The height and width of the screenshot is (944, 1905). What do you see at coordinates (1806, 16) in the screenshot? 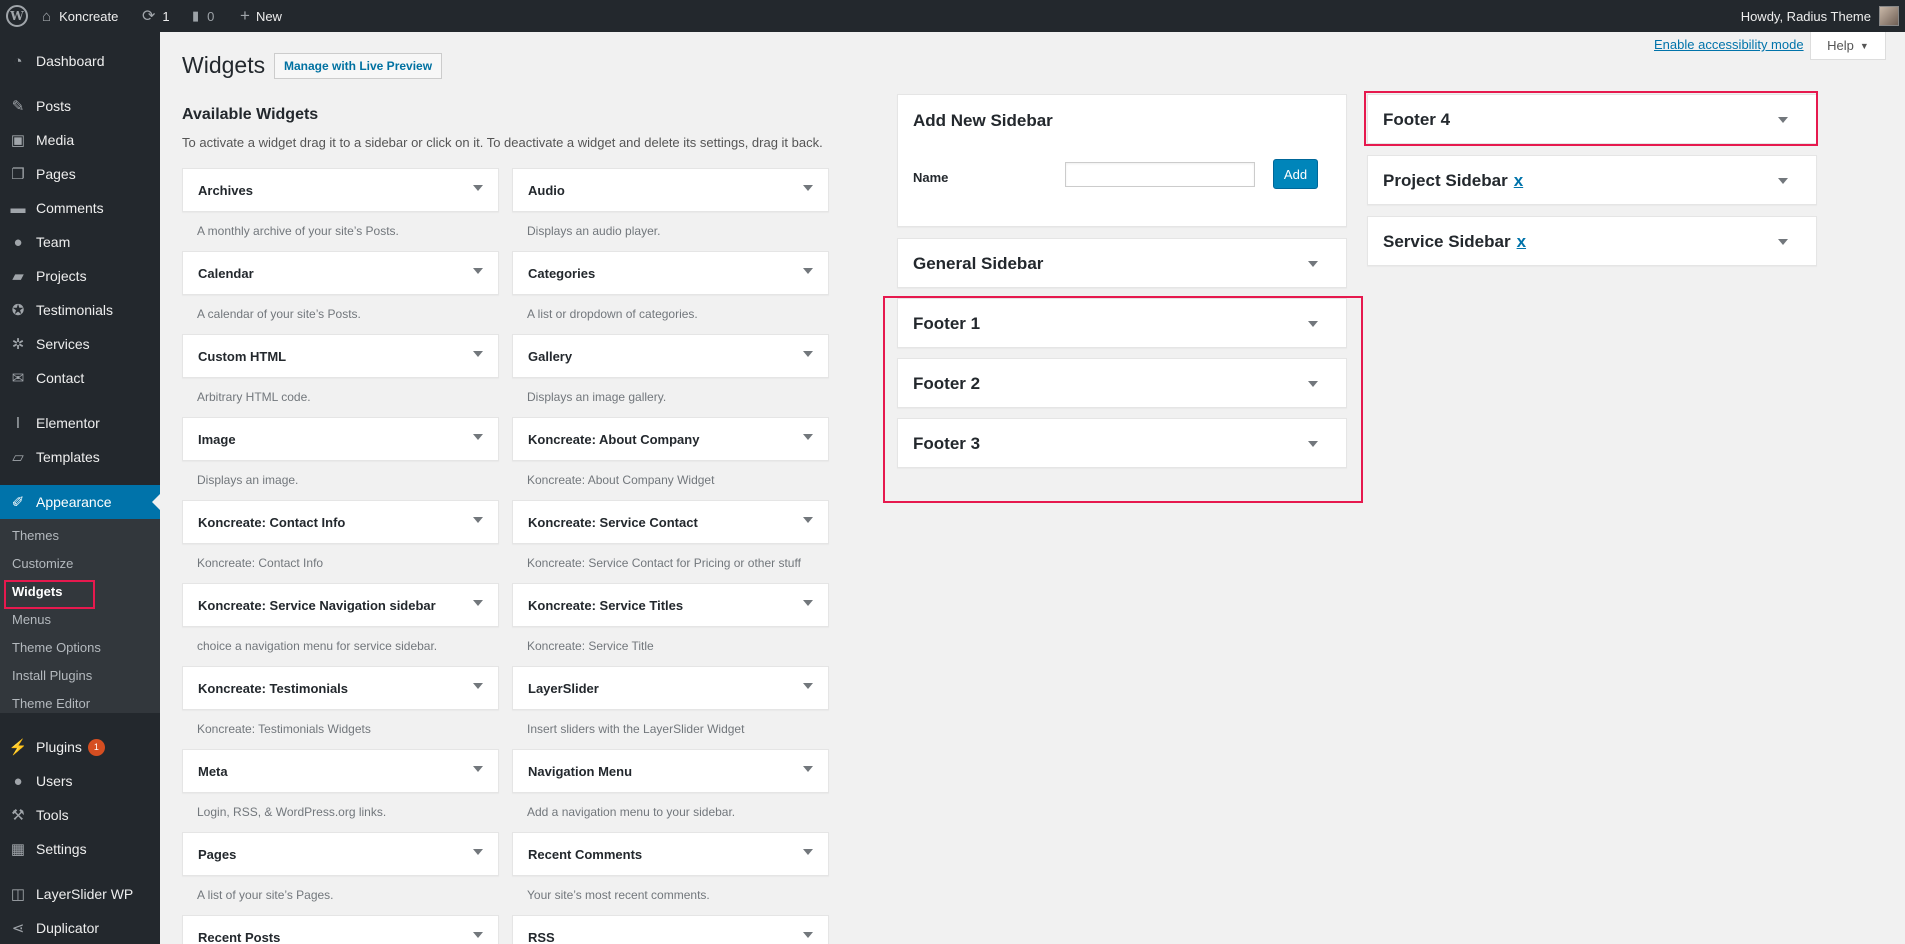
I see `account-greeting: Howdy, Radius Theme` at bounding box center [1806, 16].